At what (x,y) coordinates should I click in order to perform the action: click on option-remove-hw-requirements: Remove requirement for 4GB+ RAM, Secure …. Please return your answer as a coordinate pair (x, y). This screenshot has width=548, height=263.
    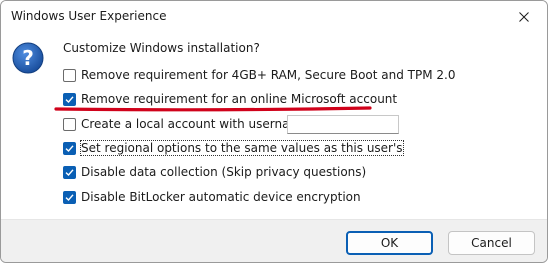
    Looking at the image, I should click on (259, 75).